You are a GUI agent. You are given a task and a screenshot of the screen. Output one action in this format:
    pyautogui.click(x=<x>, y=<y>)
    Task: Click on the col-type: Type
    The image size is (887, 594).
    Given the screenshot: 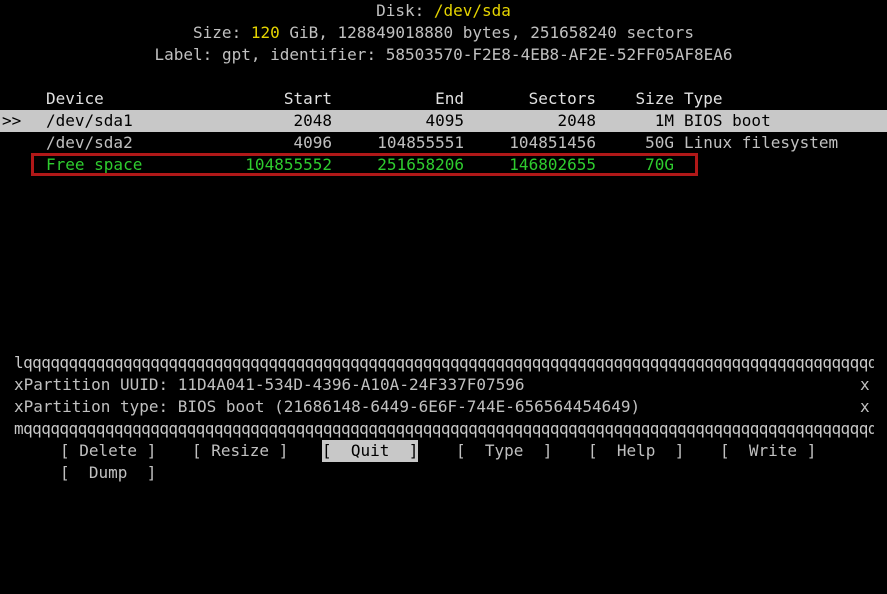 What is the action you would take?
    pyautogui.click(x=703, y=98)
    